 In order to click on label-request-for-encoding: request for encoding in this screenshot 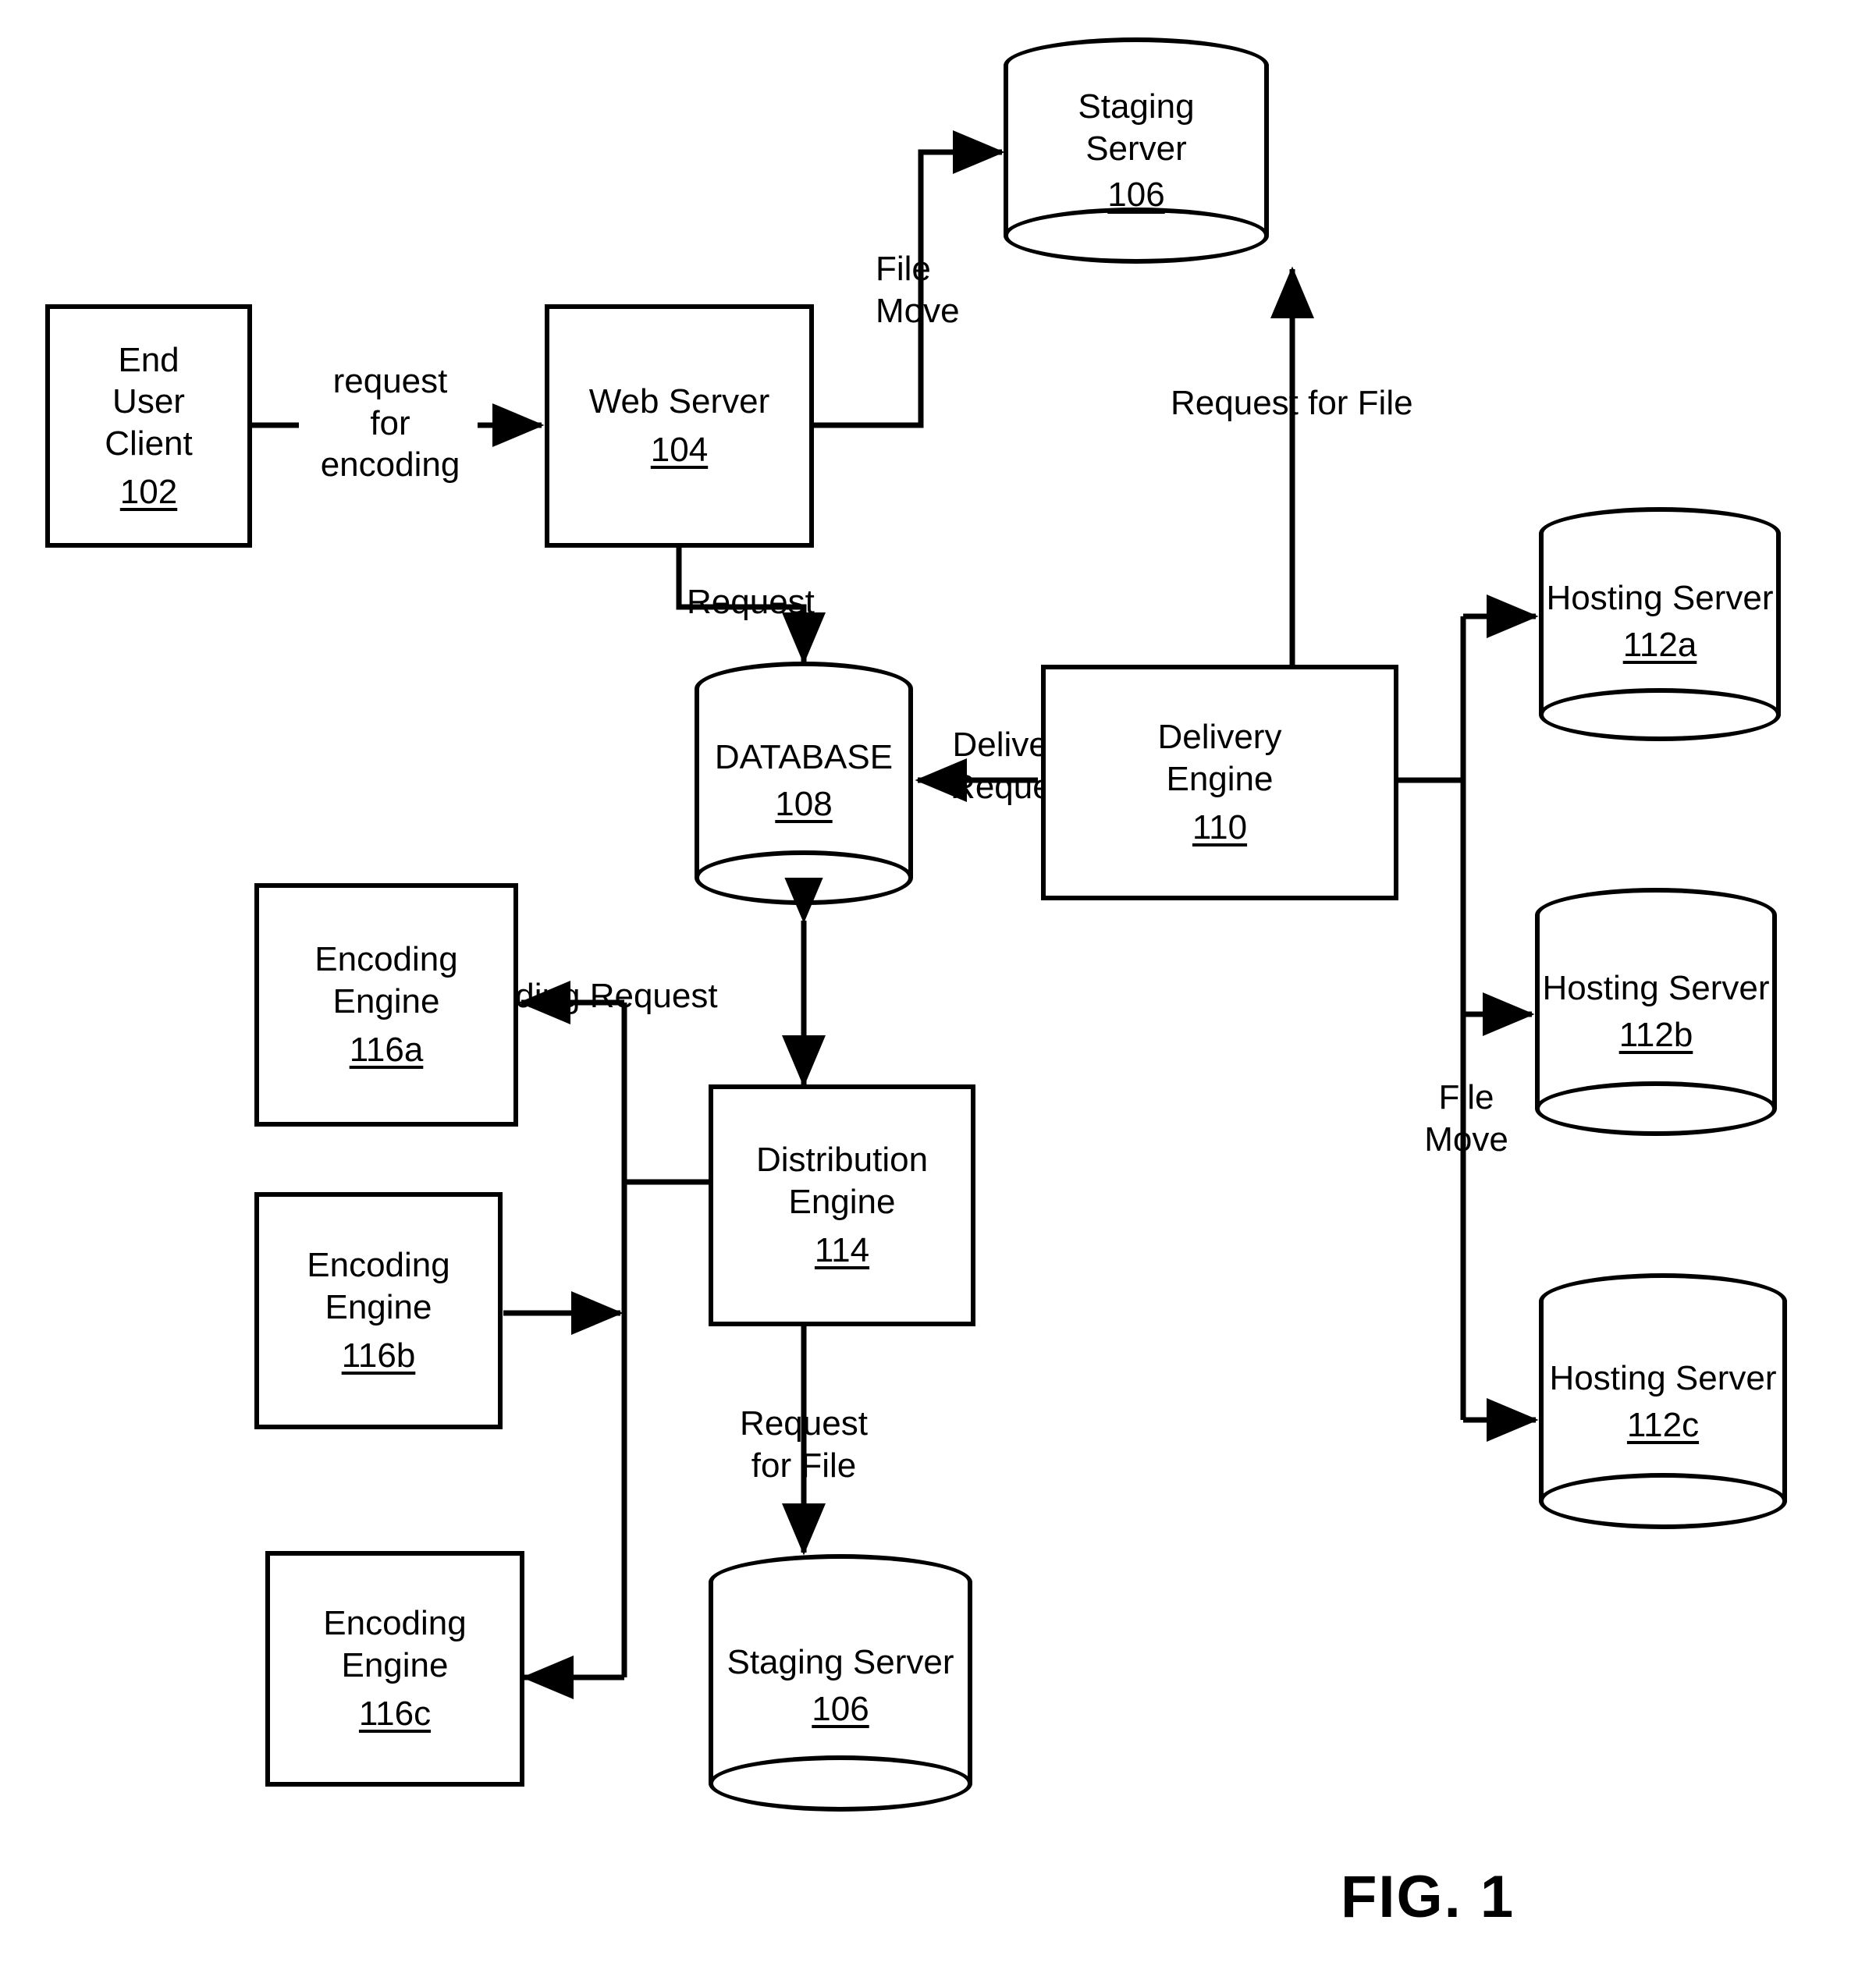, I will do `click(390, 423)`.